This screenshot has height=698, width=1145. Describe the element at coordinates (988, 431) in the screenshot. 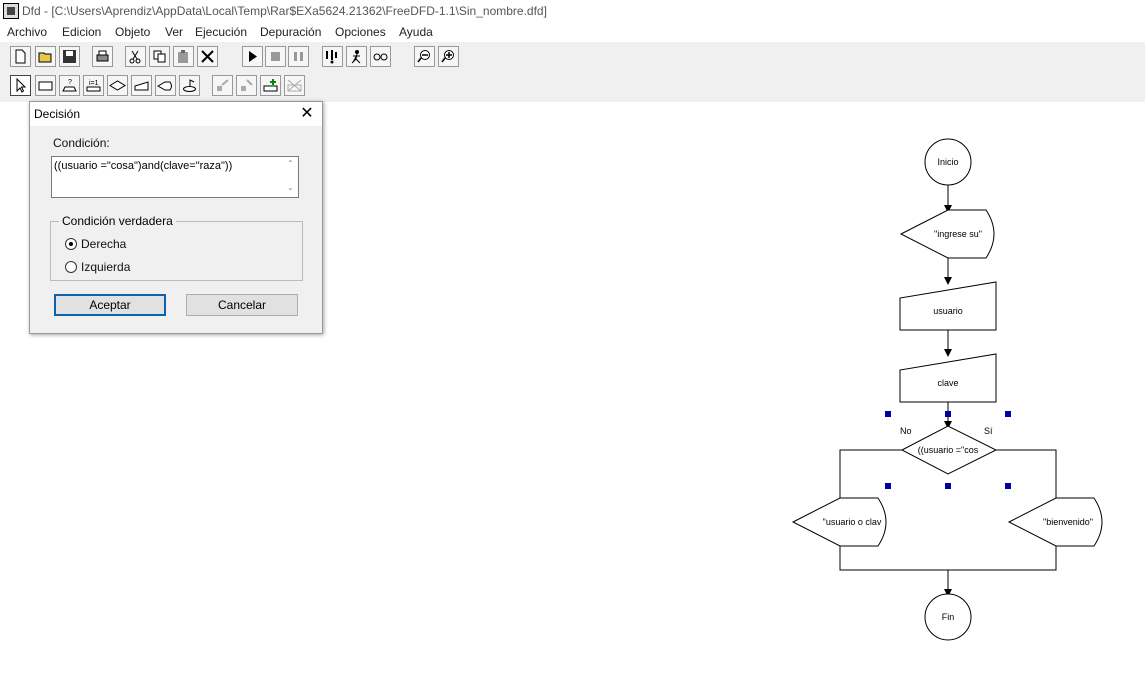

I see `yes-label: Sí` at that location.